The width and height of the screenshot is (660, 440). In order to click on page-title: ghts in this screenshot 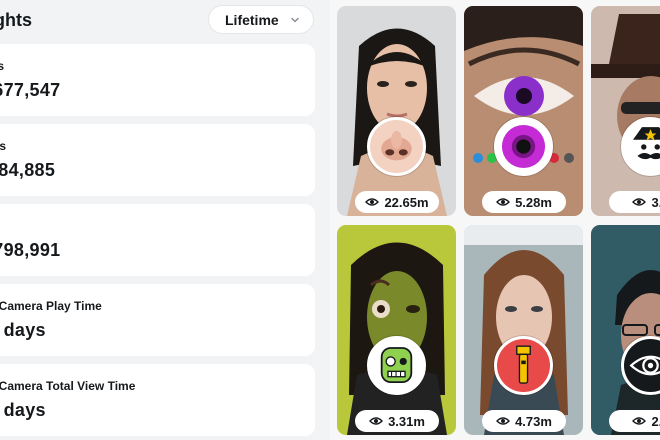, I will do `click(16, 20)`.